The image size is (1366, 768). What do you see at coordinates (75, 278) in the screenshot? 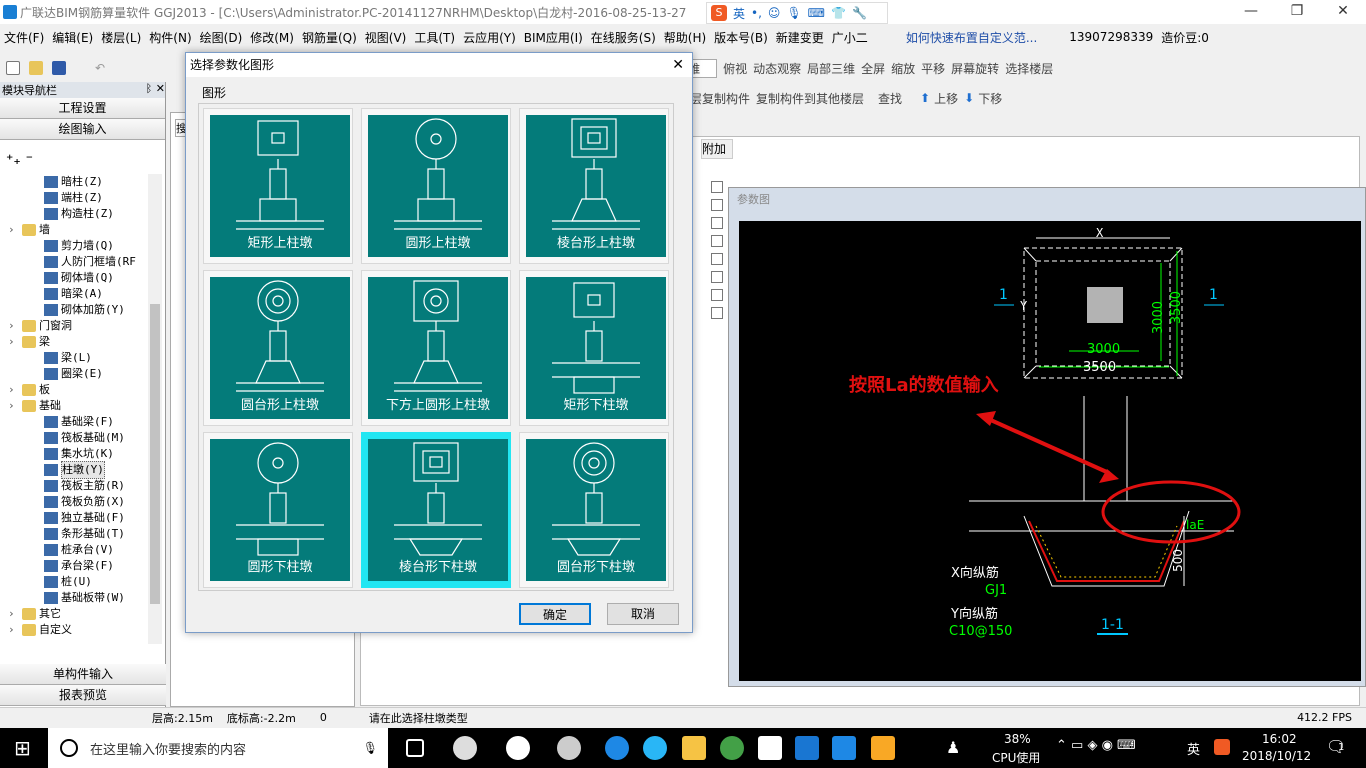
I see `tree-item: 砌体墙(Q)` at bounding box center [75, 278].